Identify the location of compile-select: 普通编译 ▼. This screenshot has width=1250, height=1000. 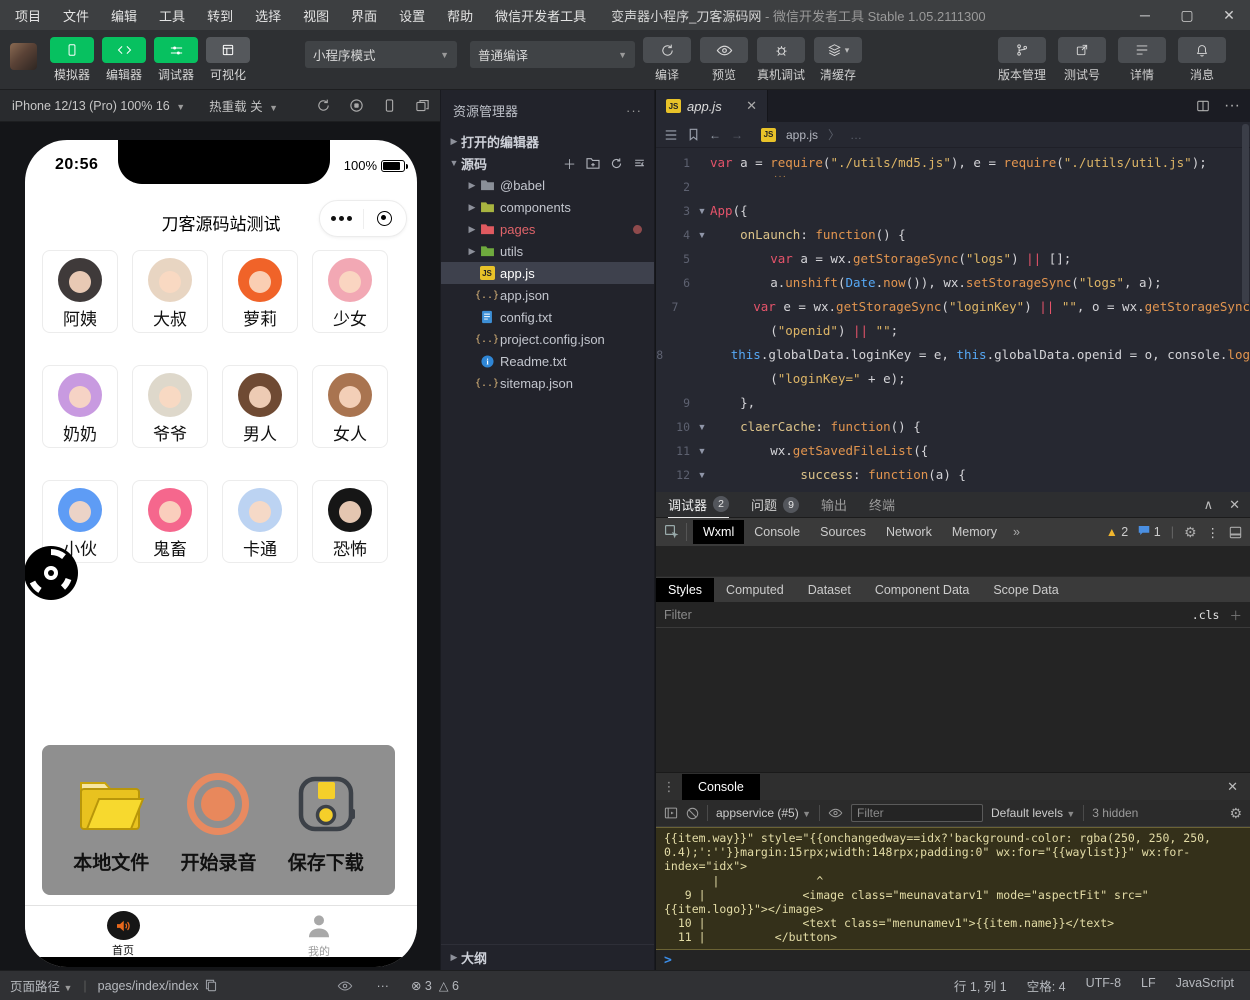
(552, 54).